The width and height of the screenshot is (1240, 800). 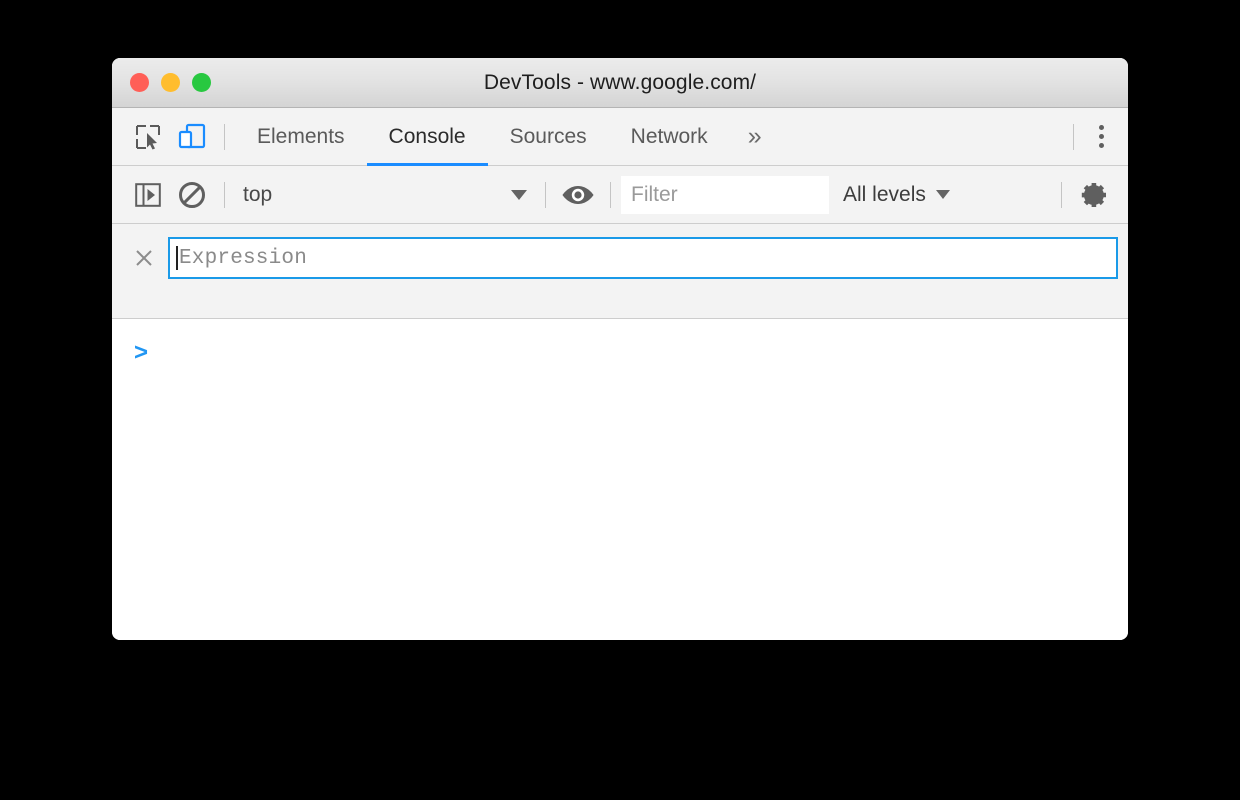 What do you see at coordinates (139, 82) in the screenshot?
I see `close-window-button` at bounding box center [139, 82].